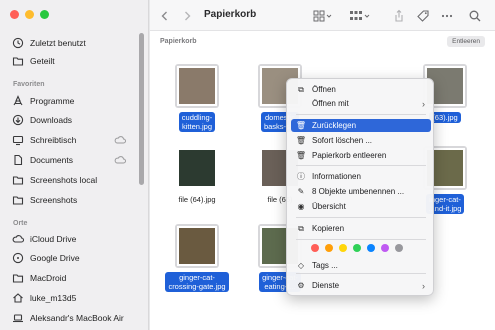 This screenshot has width=495, height=330. Describe the element at coordinates (328, 228) in the screenshot. I see `menu-item-label: Kopieren` at that location.